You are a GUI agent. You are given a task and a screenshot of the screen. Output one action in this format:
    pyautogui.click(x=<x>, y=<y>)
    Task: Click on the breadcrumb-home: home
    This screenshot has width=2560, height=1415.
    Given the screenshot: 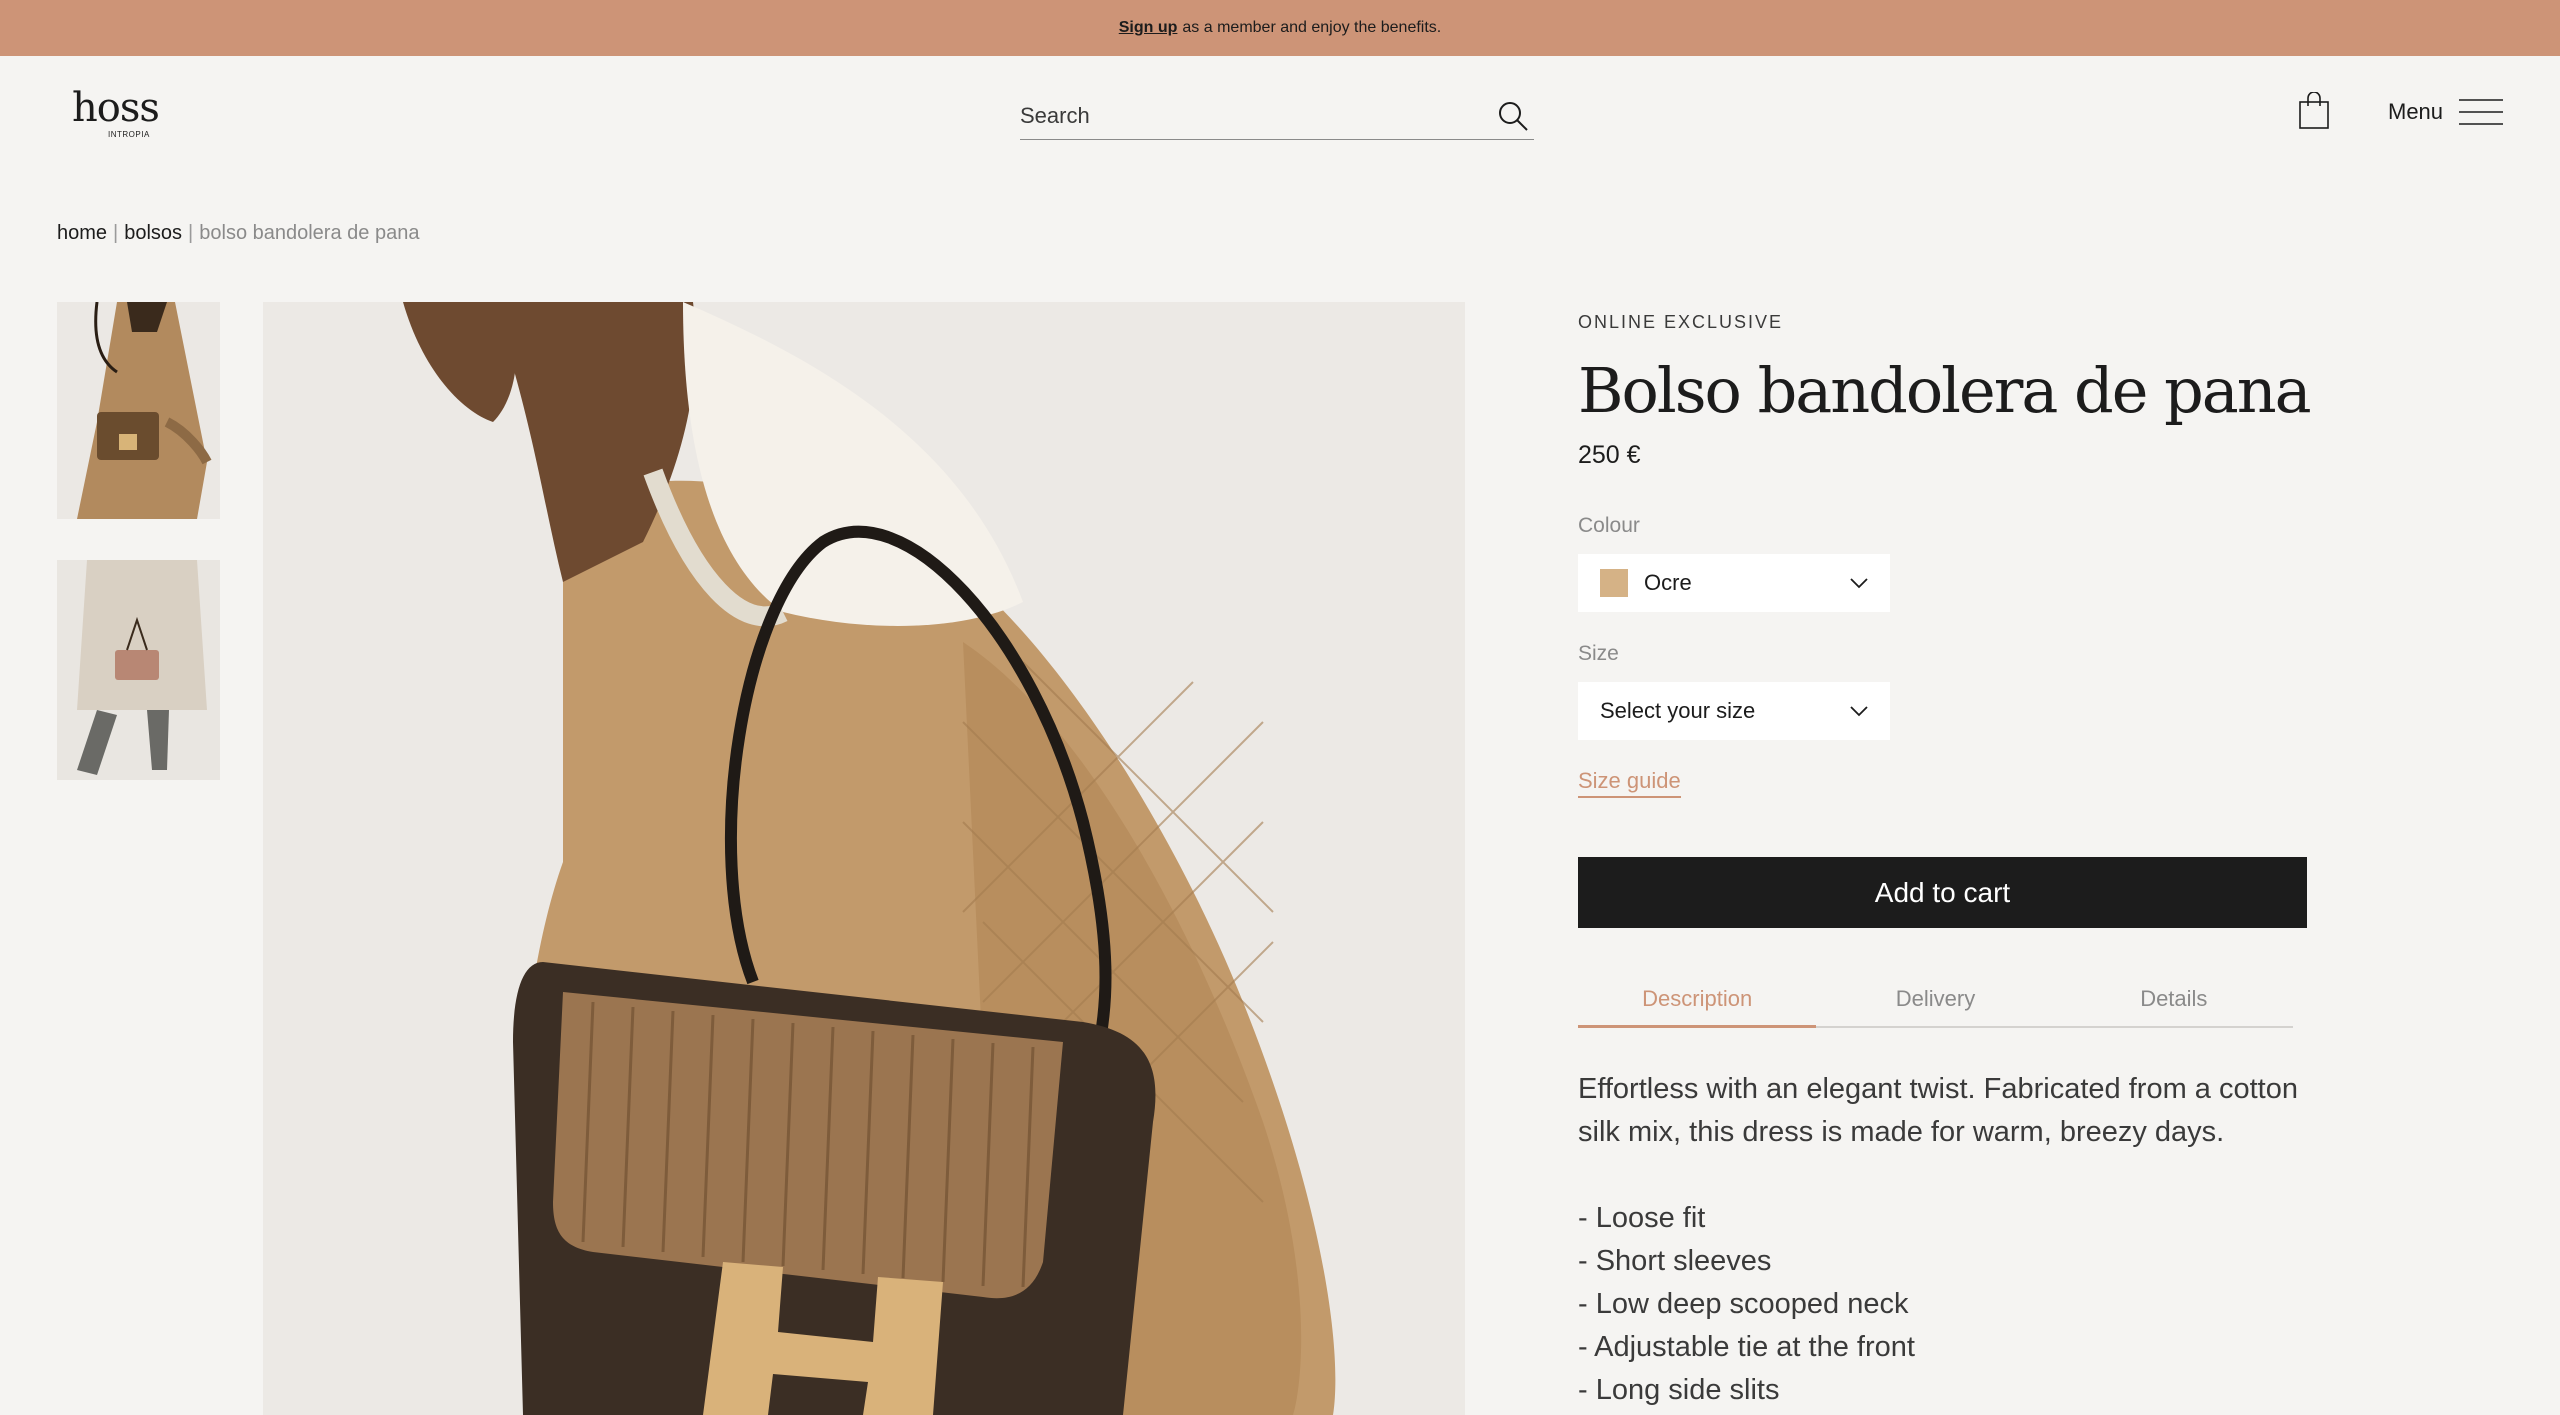 What is the action you would take?
    pyautogui.click(x=82, y=233)
    